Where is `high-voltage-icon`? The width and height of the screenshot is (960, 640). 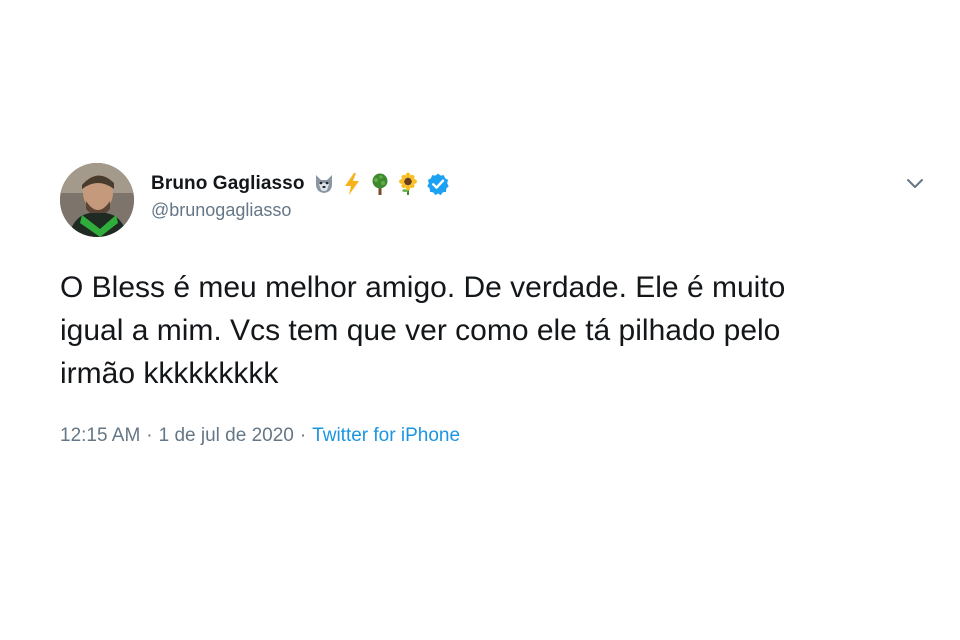
high-voltage-icon is located at coordinates (351, 184).